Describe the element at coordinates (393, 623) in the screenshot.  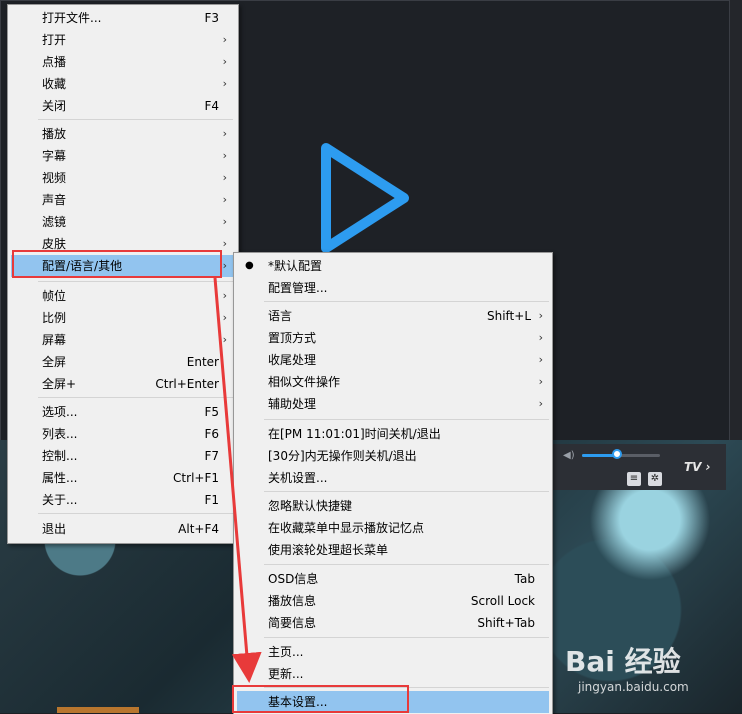
I see `right_menu-item: 简要信息 Shift+Tab` at that location.